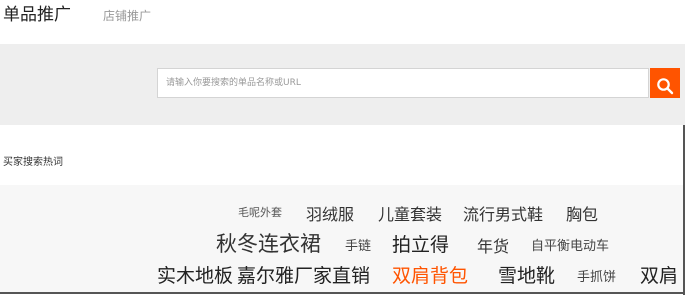 Image resolution: width=685 pixels, height=295 pixels. What do you see at coordinates (260, 212) in the screenshot?
I see `hot-keyword-wool-coat: 毛呢外套` at bounding box center [260, 212].